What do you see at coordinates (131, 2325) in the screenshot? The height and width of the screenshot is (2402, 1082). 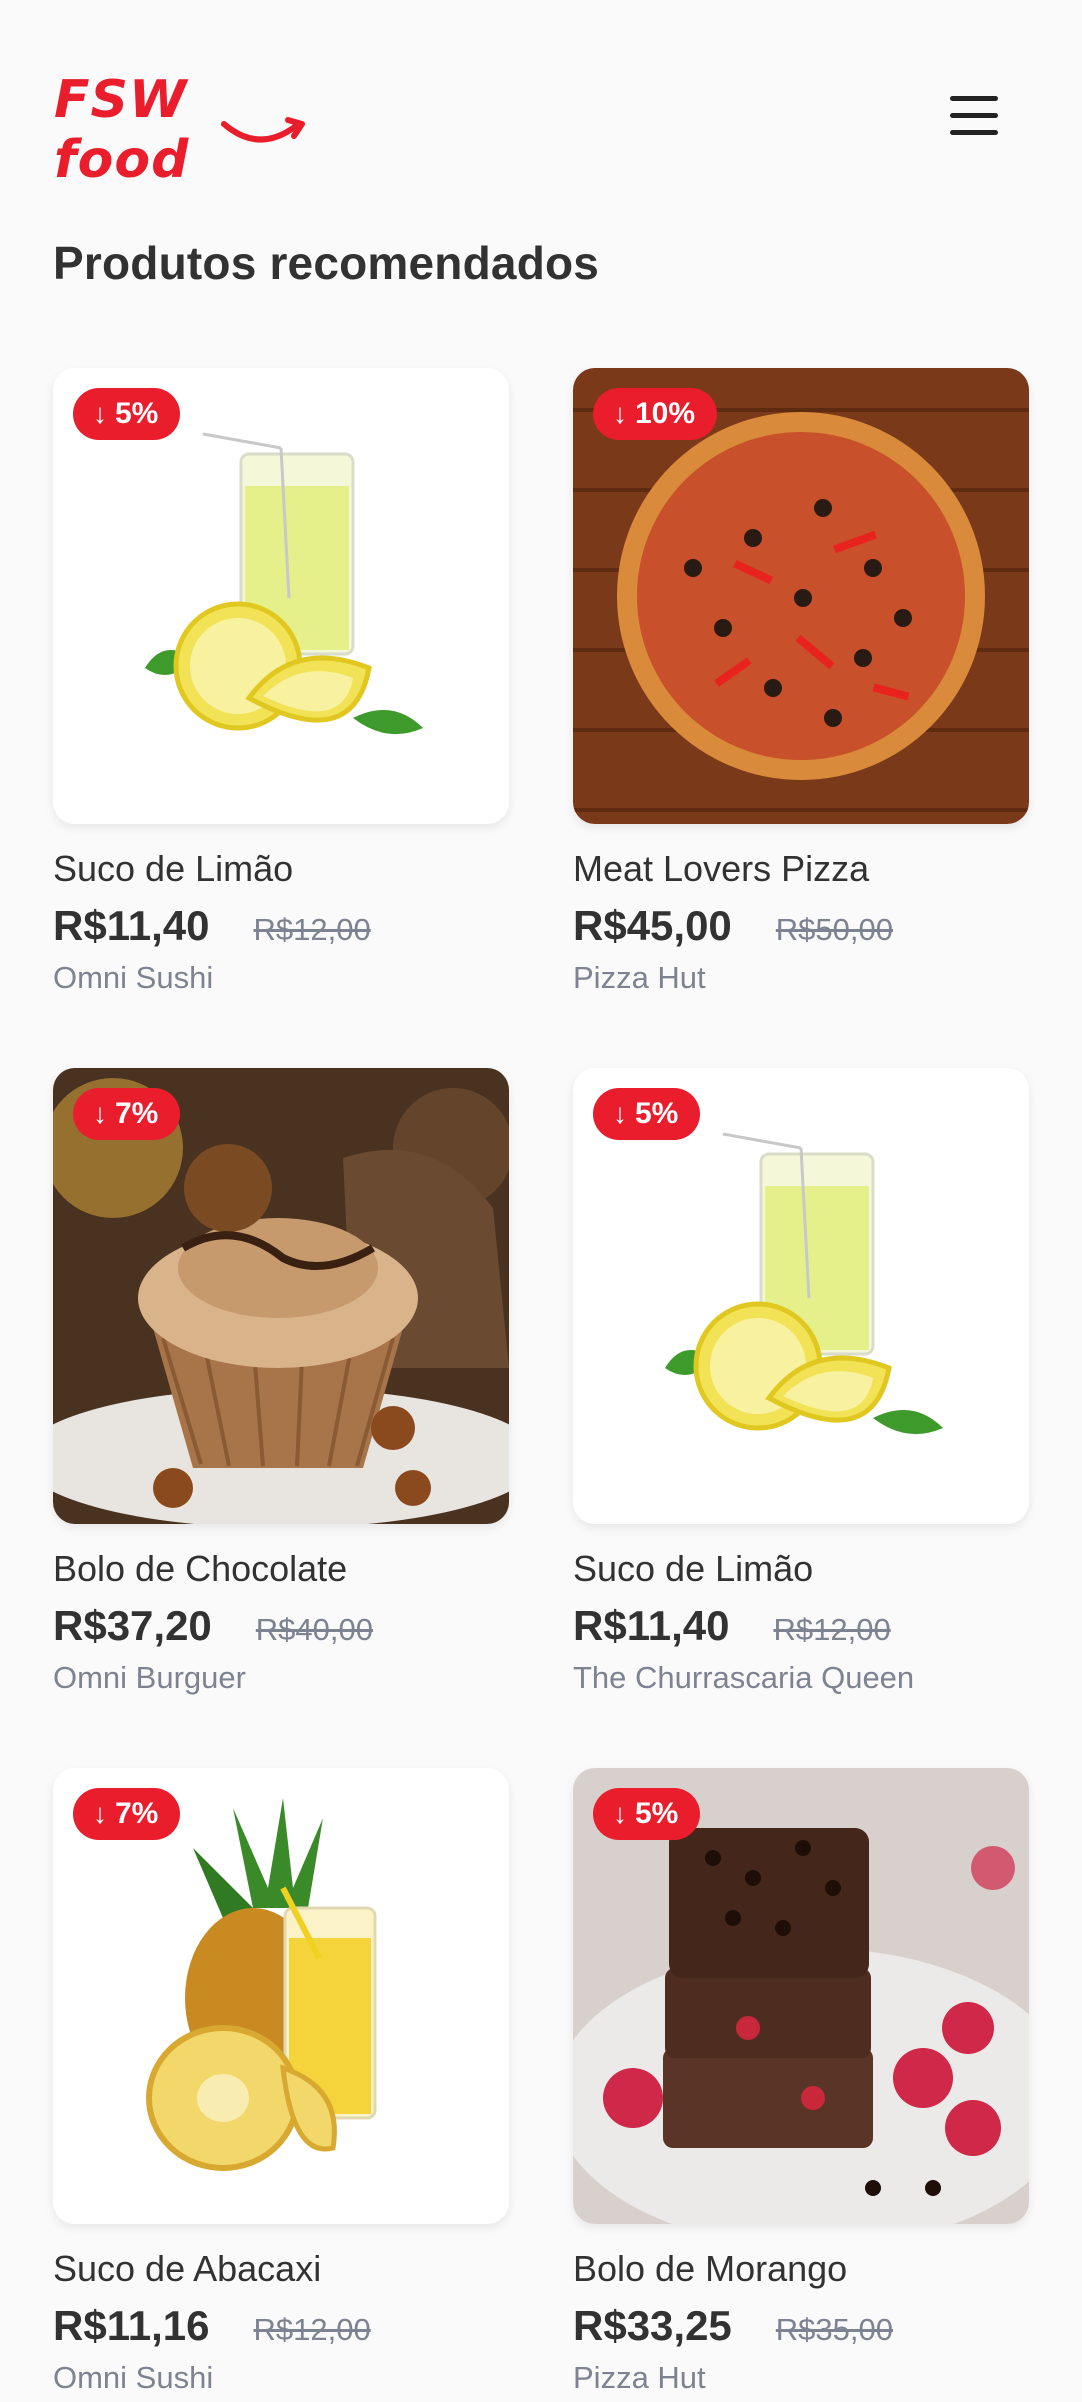 I see `product-price: R$11,16` at bounding box center [131, 2325].